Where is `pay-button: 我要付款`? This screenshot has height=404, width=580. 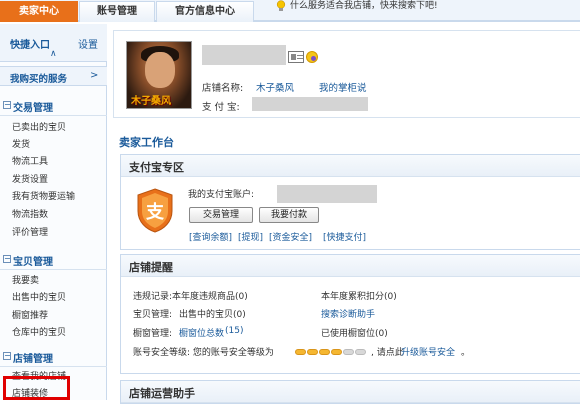
pay-button: 我要付款 is located at coordinates (289, 215).